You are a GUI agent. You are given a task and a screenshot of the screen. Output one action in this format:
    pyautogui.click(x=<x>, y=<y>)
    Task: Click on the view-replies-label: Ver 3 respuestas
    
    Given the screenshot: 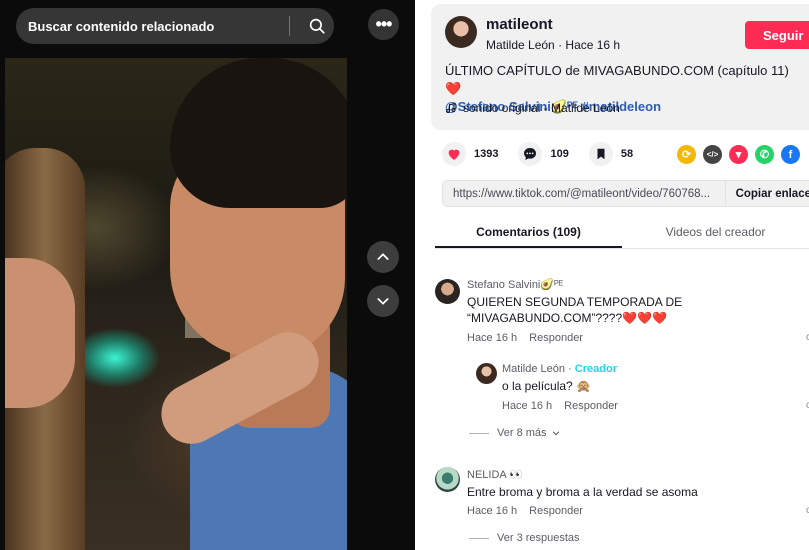 What is the action you would take?
    pyautogui.click(x=538, y=538)
    